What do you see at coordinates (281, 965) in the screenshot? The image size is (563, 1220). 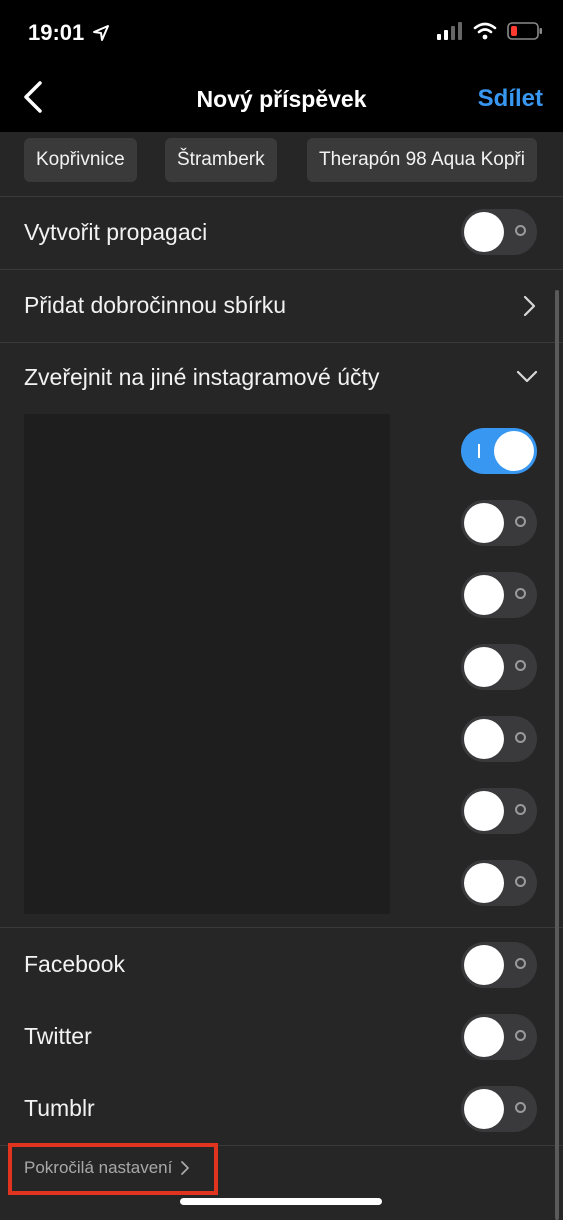 I see `share-target-row: Facebook` at bounding box center [281, 965].